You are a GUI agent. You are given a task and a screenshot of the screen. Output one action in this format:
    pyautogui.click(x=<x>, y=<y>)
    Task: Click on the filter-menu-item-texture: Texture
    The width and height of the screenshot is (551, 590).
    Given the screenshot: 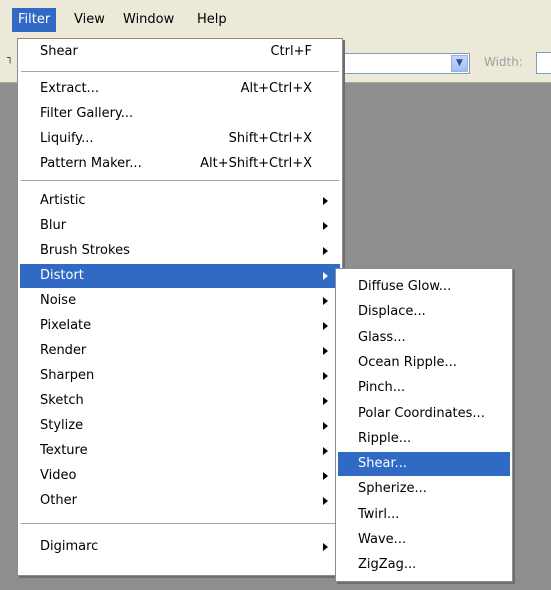 What is the action you would take?
    pyautogui.click(x=180, y=451)
    